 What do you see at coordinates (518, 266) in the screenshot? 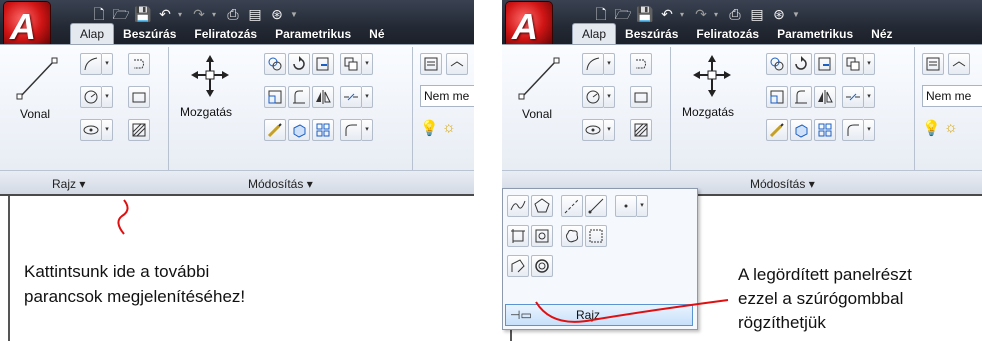
I see `3d-polyline-button` at bounding box center [518, 266].